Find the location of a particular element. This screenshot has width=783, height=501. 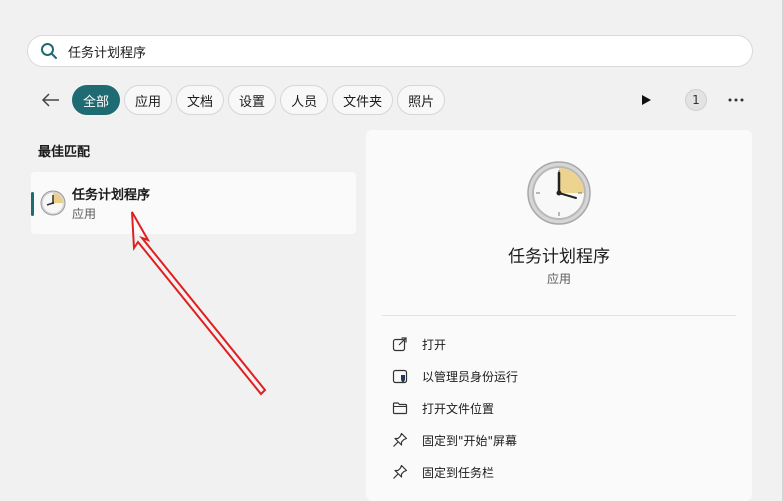

more-filters-play-button is located at coordinates (646, 100).